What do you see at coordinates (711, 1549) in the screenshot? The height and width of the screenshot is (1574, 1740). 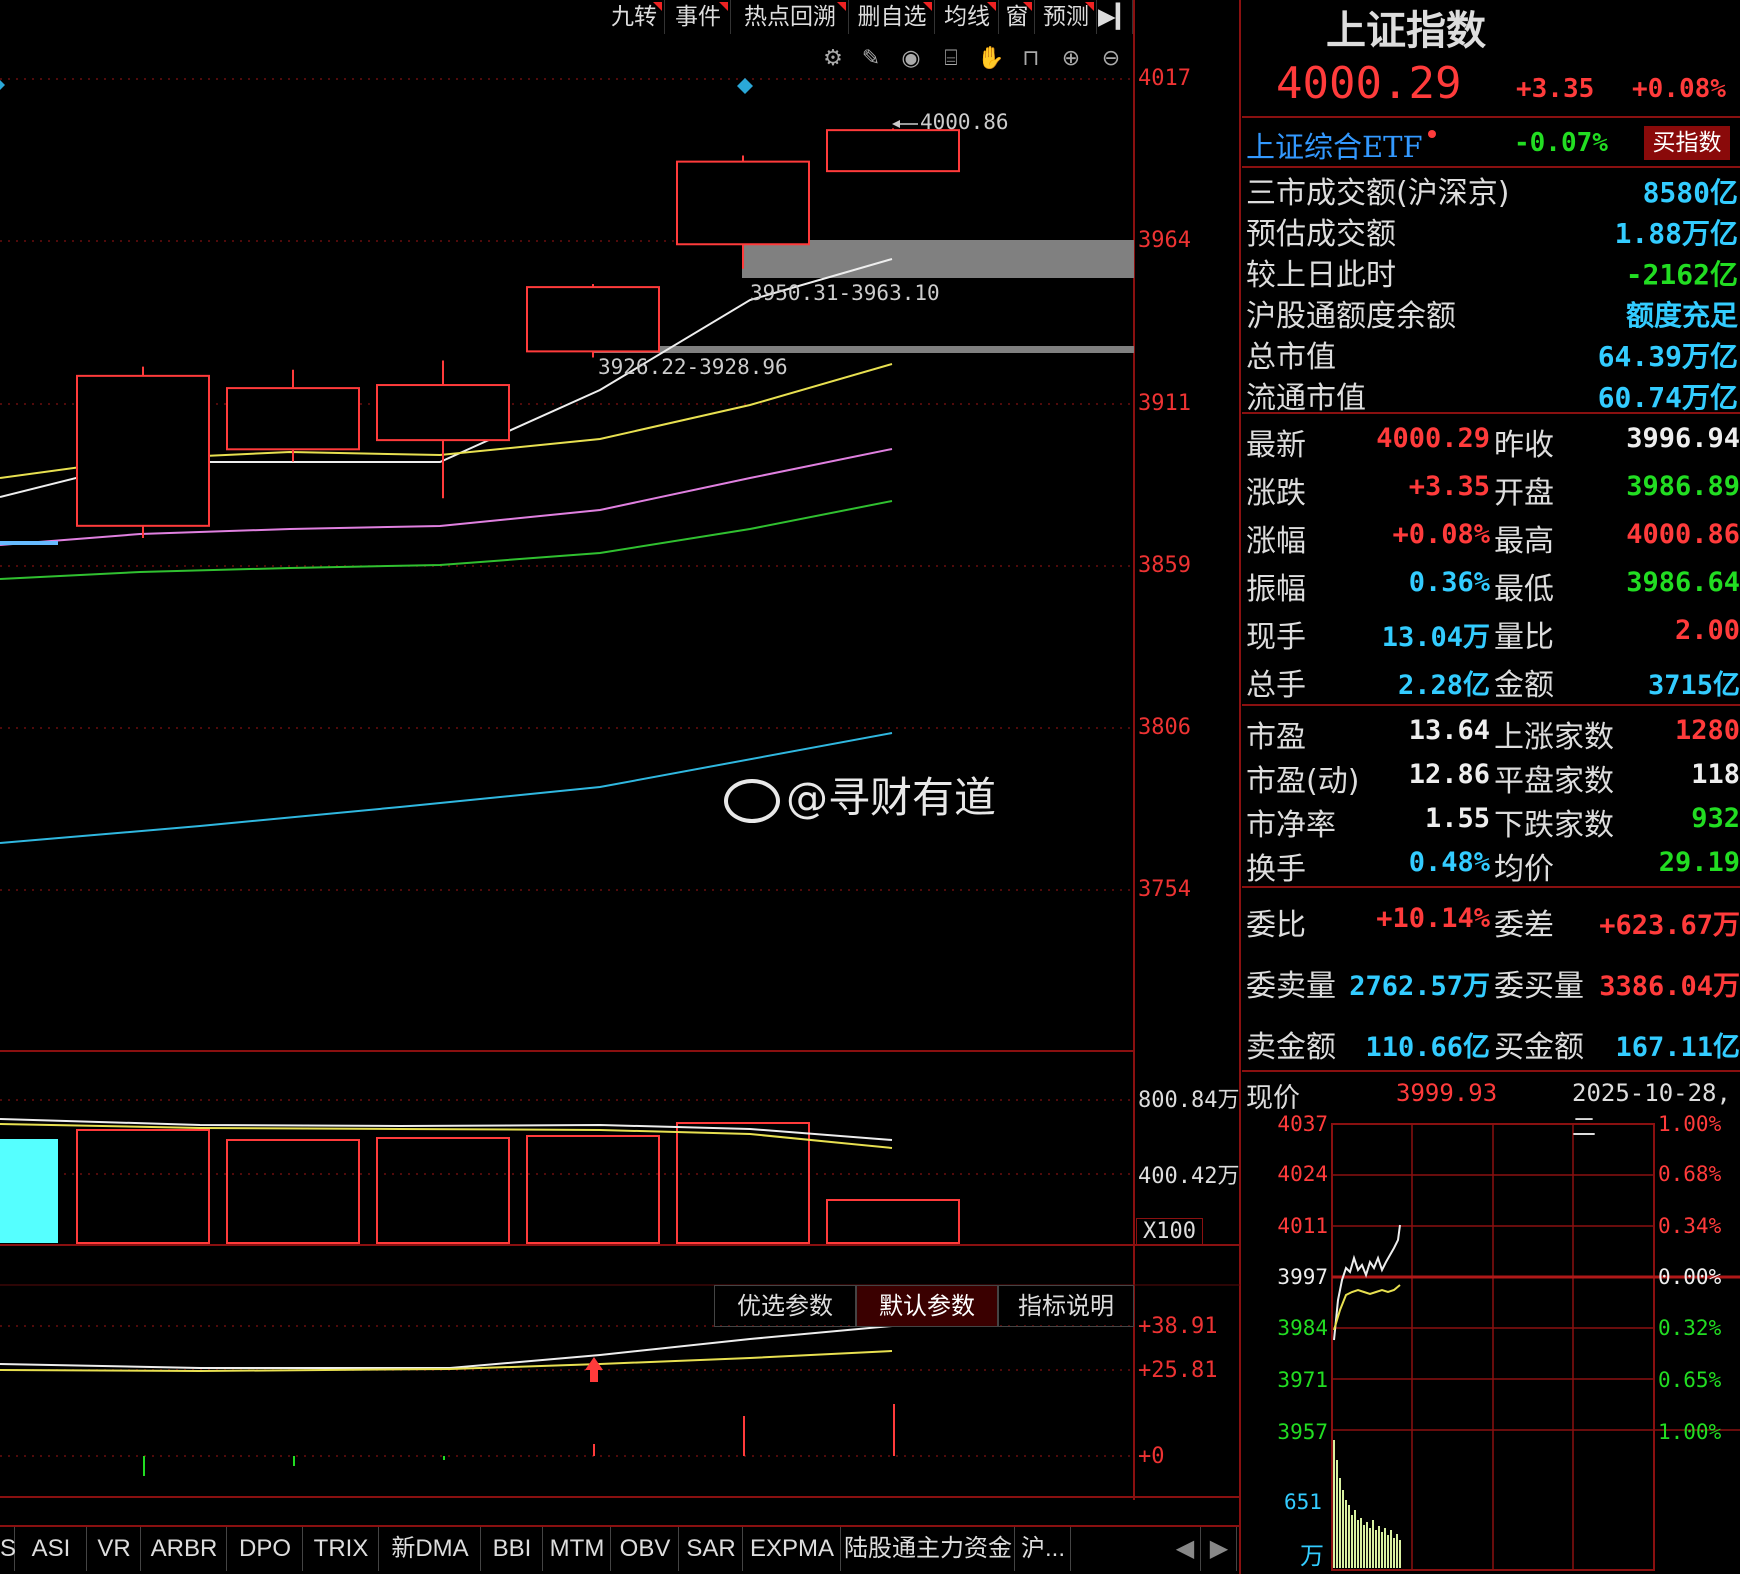 I see `bottom-tab: SAR` at bounding box center [711, 1549].